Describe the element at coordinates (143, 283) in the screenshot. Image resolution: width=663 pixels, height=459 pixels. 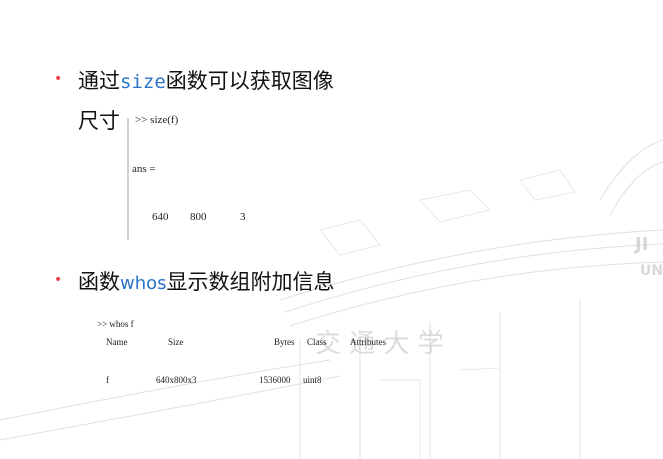
I see `keyword-whos: whos` at that location.